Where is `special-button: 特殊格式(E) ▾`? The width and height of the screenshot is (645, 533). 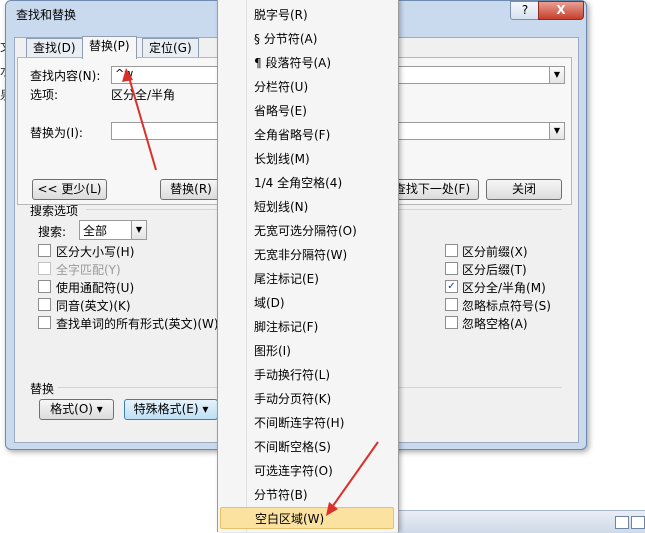 special-button: 特殊格式(E) ▾ is located at coordinates (171, 409).